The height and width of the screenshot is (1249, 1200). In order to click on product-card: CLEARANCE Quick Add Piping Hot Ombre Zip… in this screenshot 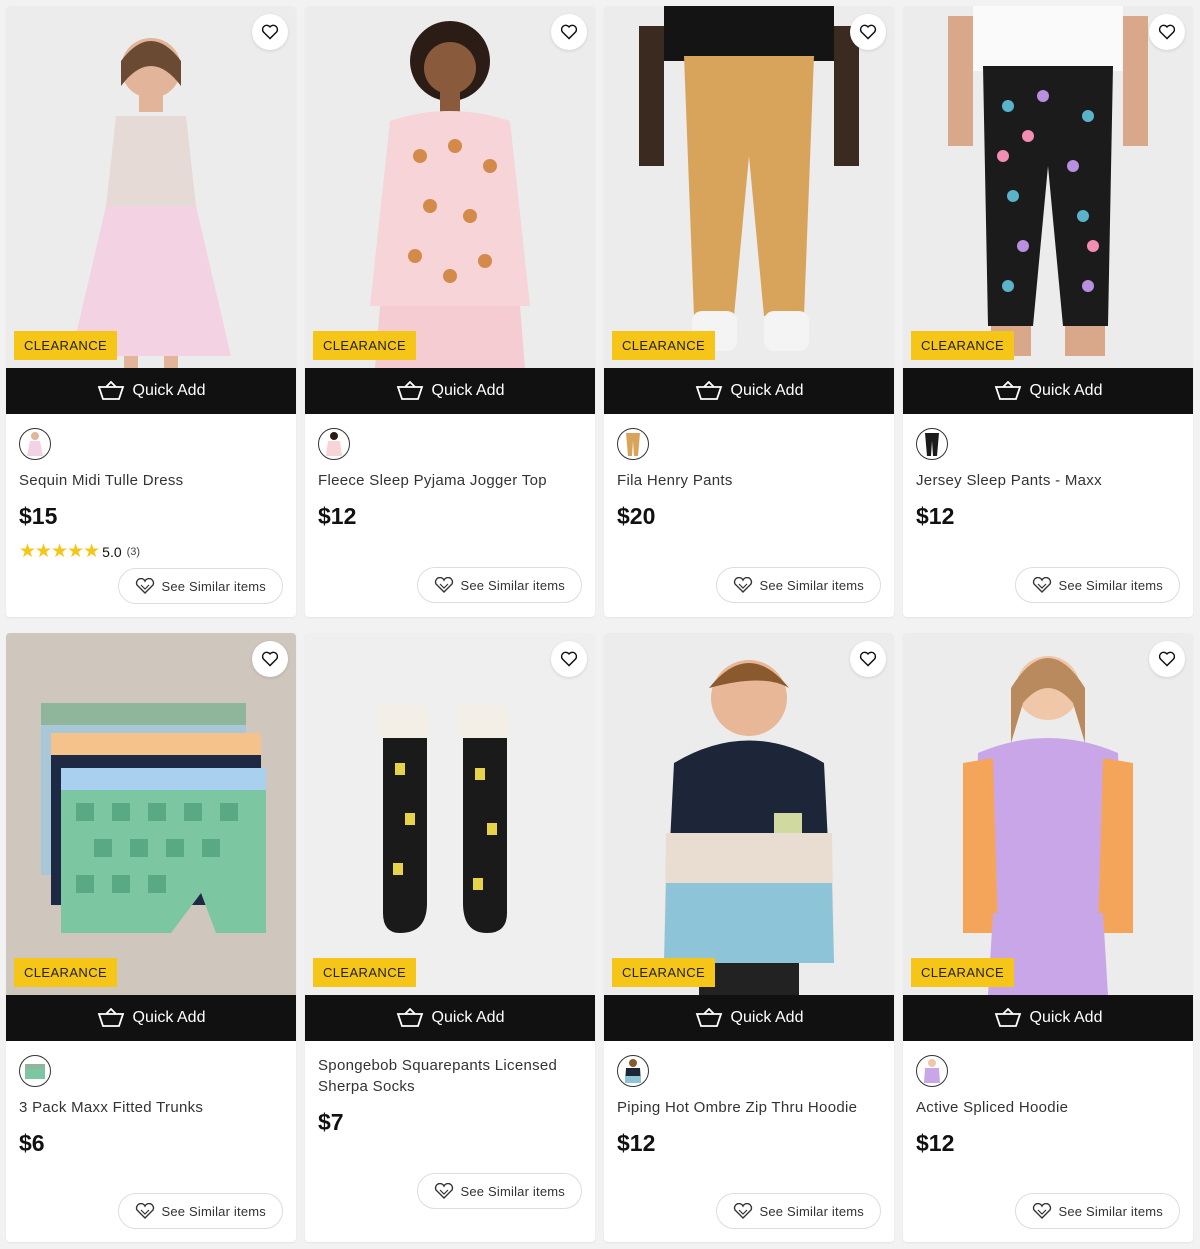, I will do `click(749, 937)`.